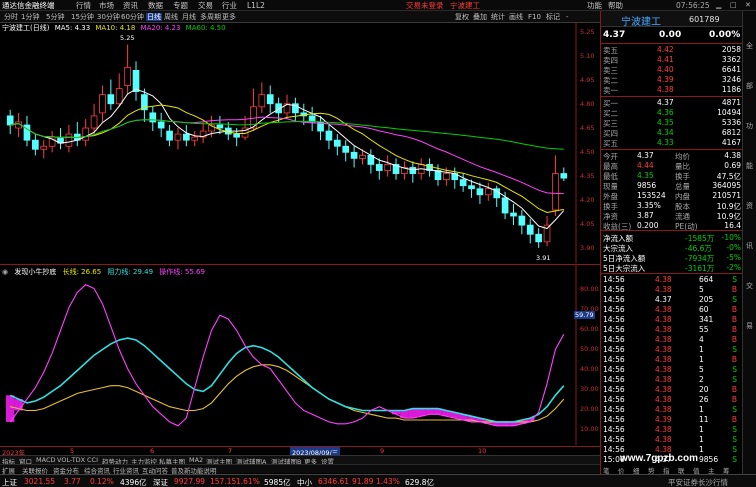 This screenshot has height=487, width=756. Describe the element at coordinates (672, 340) in the screenshot. I see `trade-tick-row: 14:56 4.38 4 B` at that location.